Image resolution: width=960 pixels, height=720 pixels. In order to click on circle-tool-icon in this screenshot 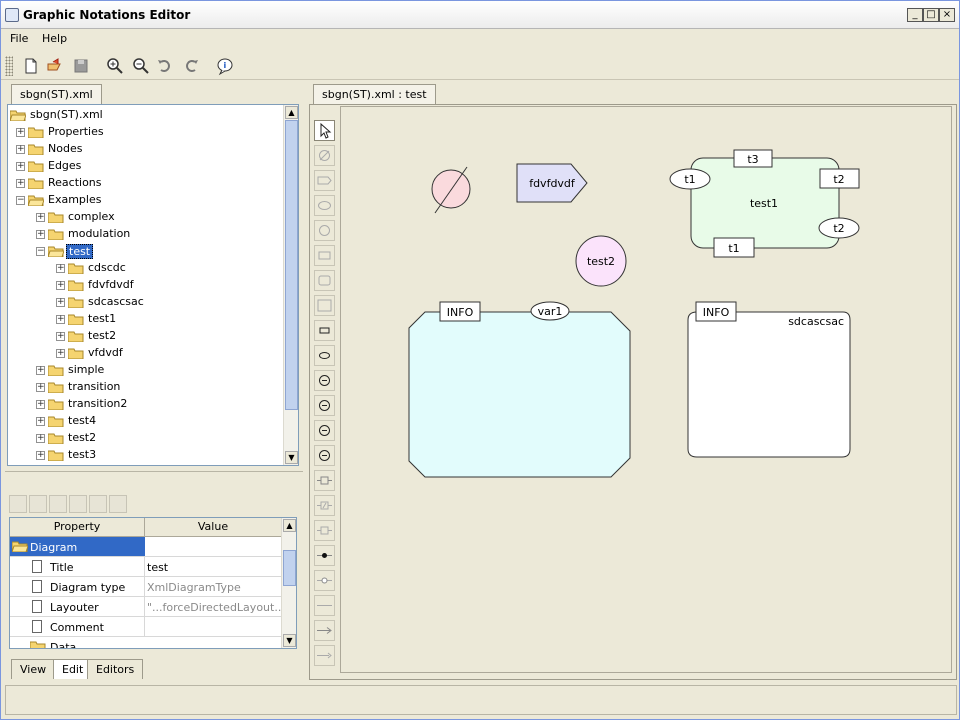, I will do `click(324, 230)`.